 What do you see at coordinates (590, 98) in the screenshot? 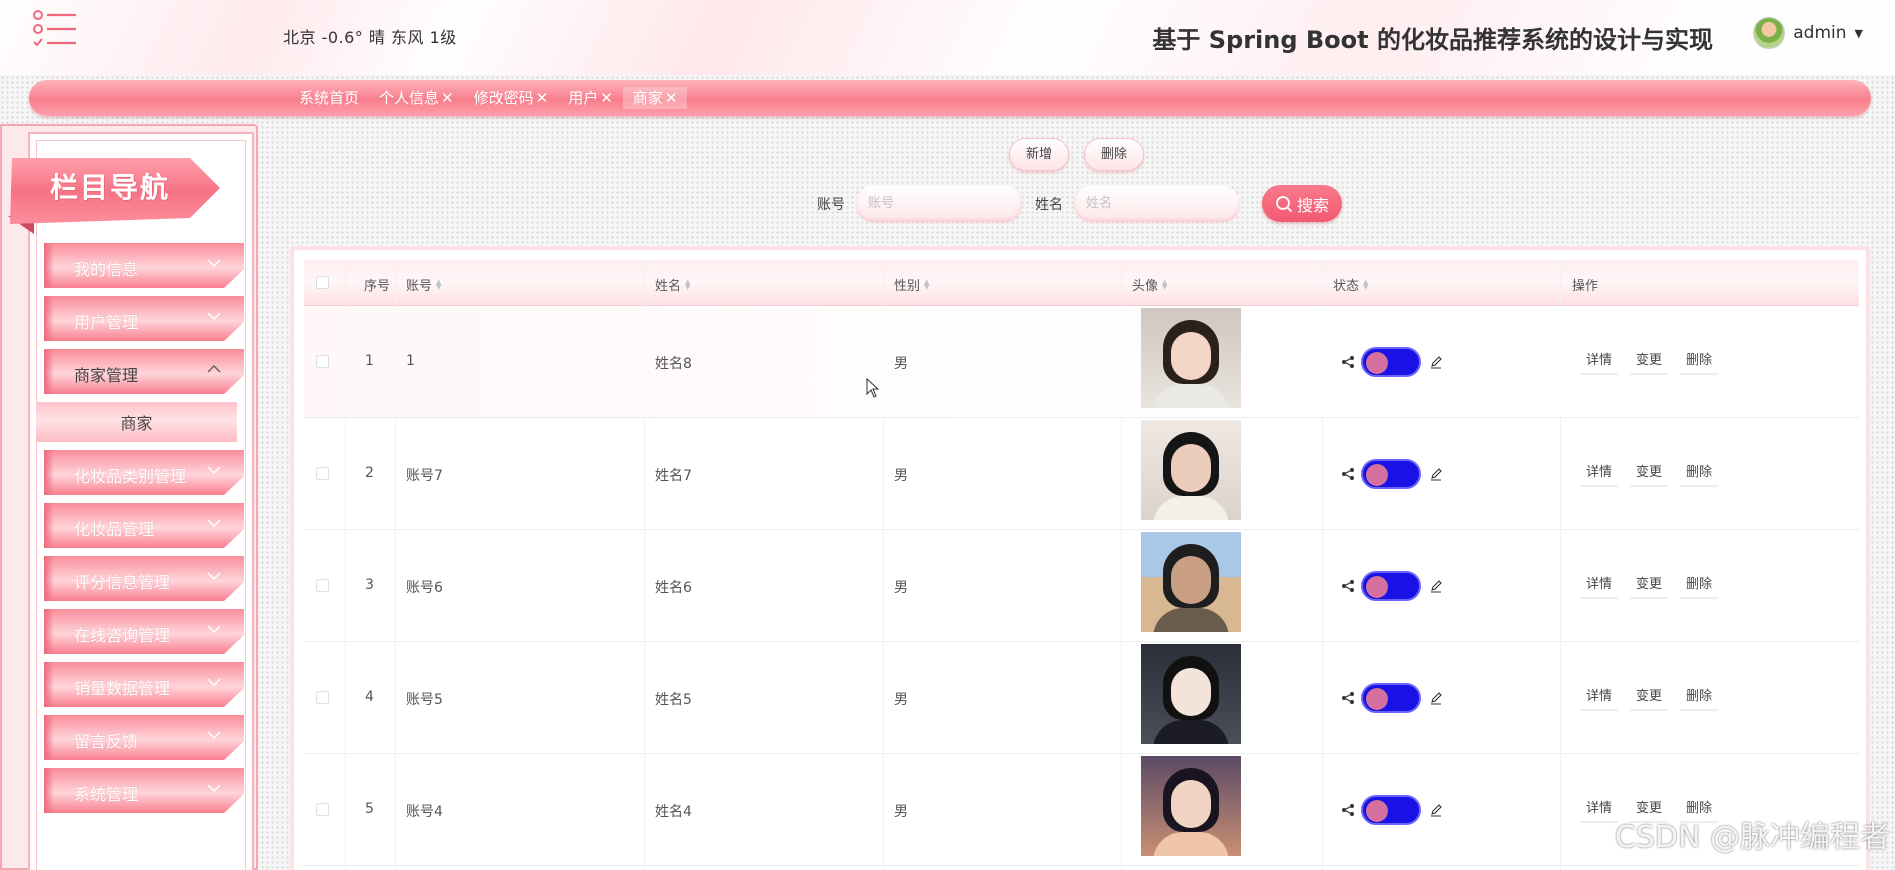
I see `tab-item: 用户 ✕` at bounding box center [590, 98].